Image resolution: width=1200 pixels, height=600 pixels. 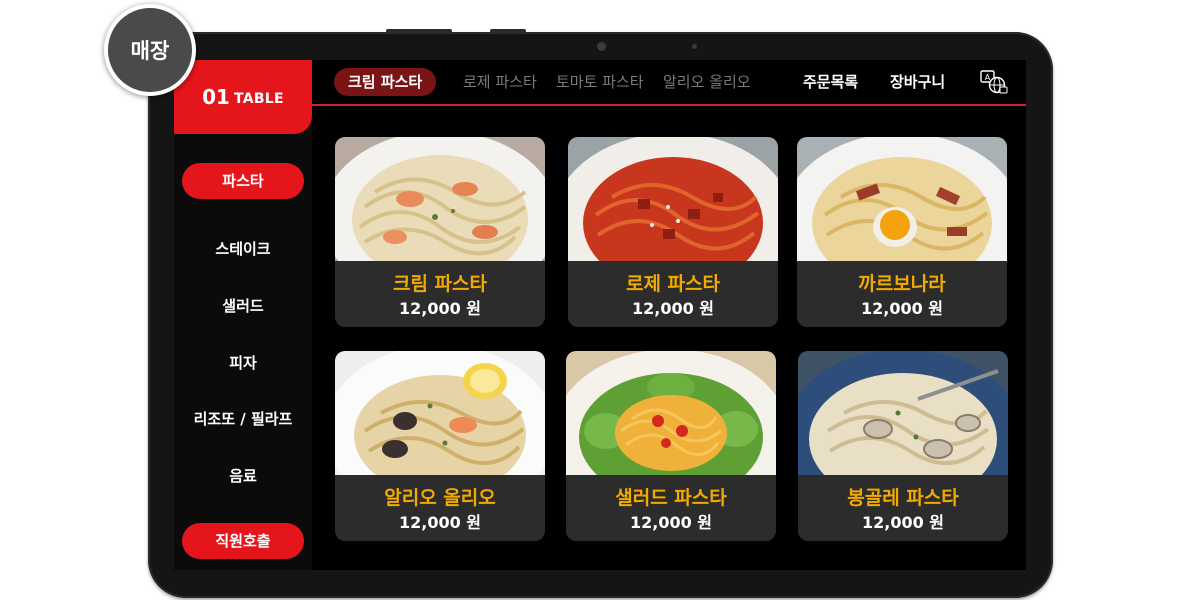 What do you see at coordinates (600, 82) in the screenshot?
I see `tab-tomato-pasta: 토마토 파스타` at bounding box center [600, 82].